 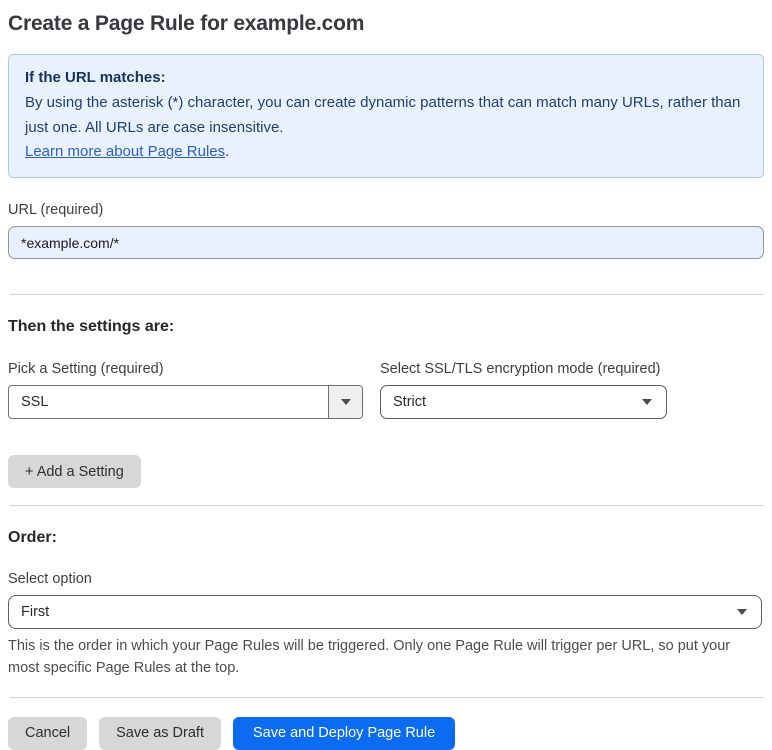 I want to click on url-field-label: URL (required), so click(x=56, y=210).